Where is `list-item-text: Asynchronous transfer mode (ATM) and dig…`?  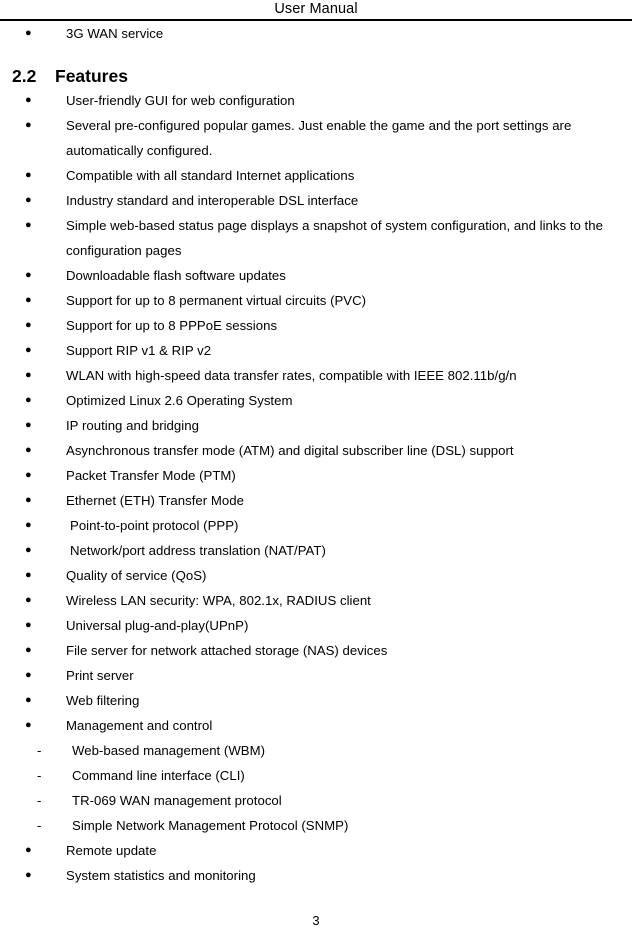
list-item-text: Asynchronous transfer mode (ATM) and dig… is located at coordinates (290, 450).